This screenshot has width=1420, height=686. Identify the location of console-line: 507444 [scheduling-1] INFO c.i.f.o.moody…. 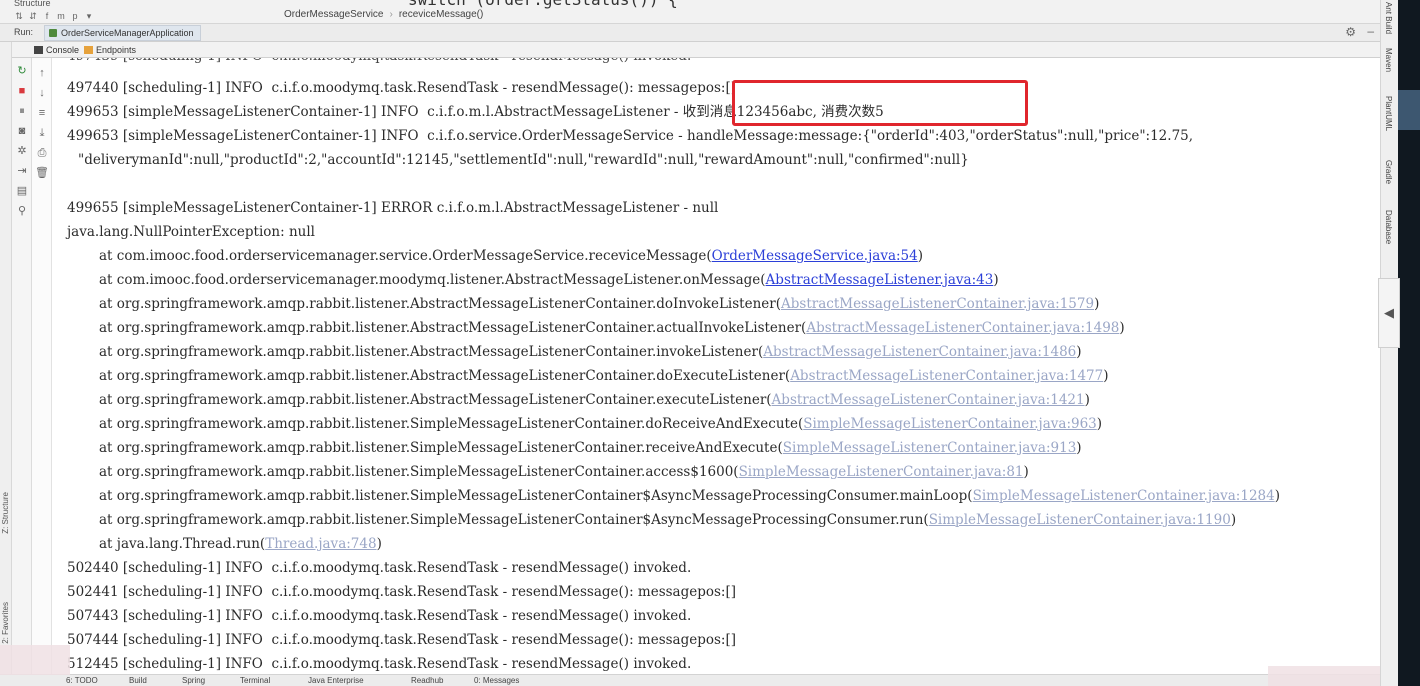
(402, 640).